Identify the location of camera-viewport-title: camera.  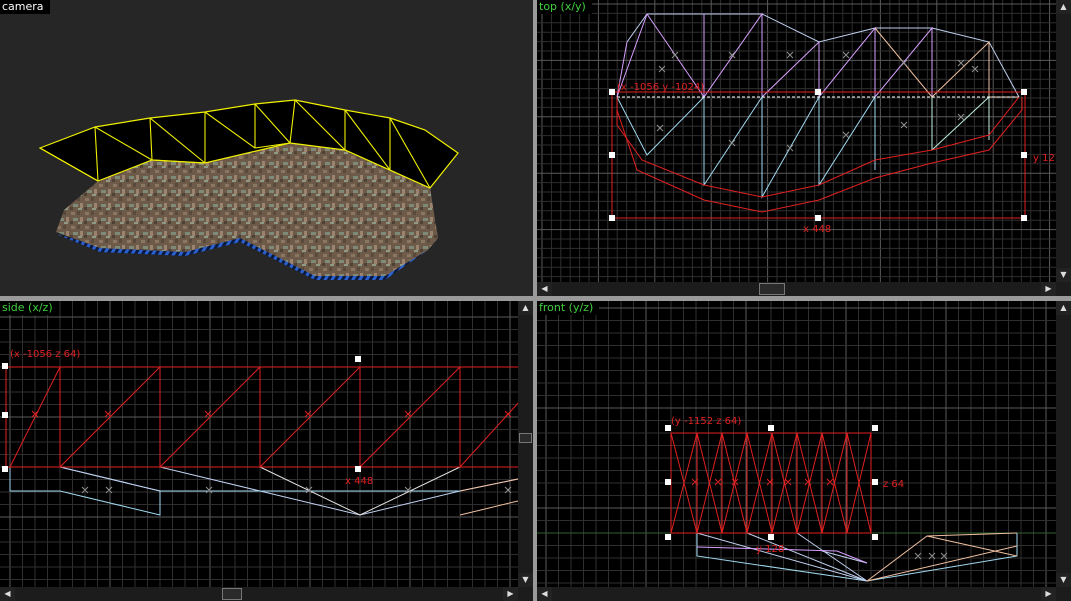
(25, 7).